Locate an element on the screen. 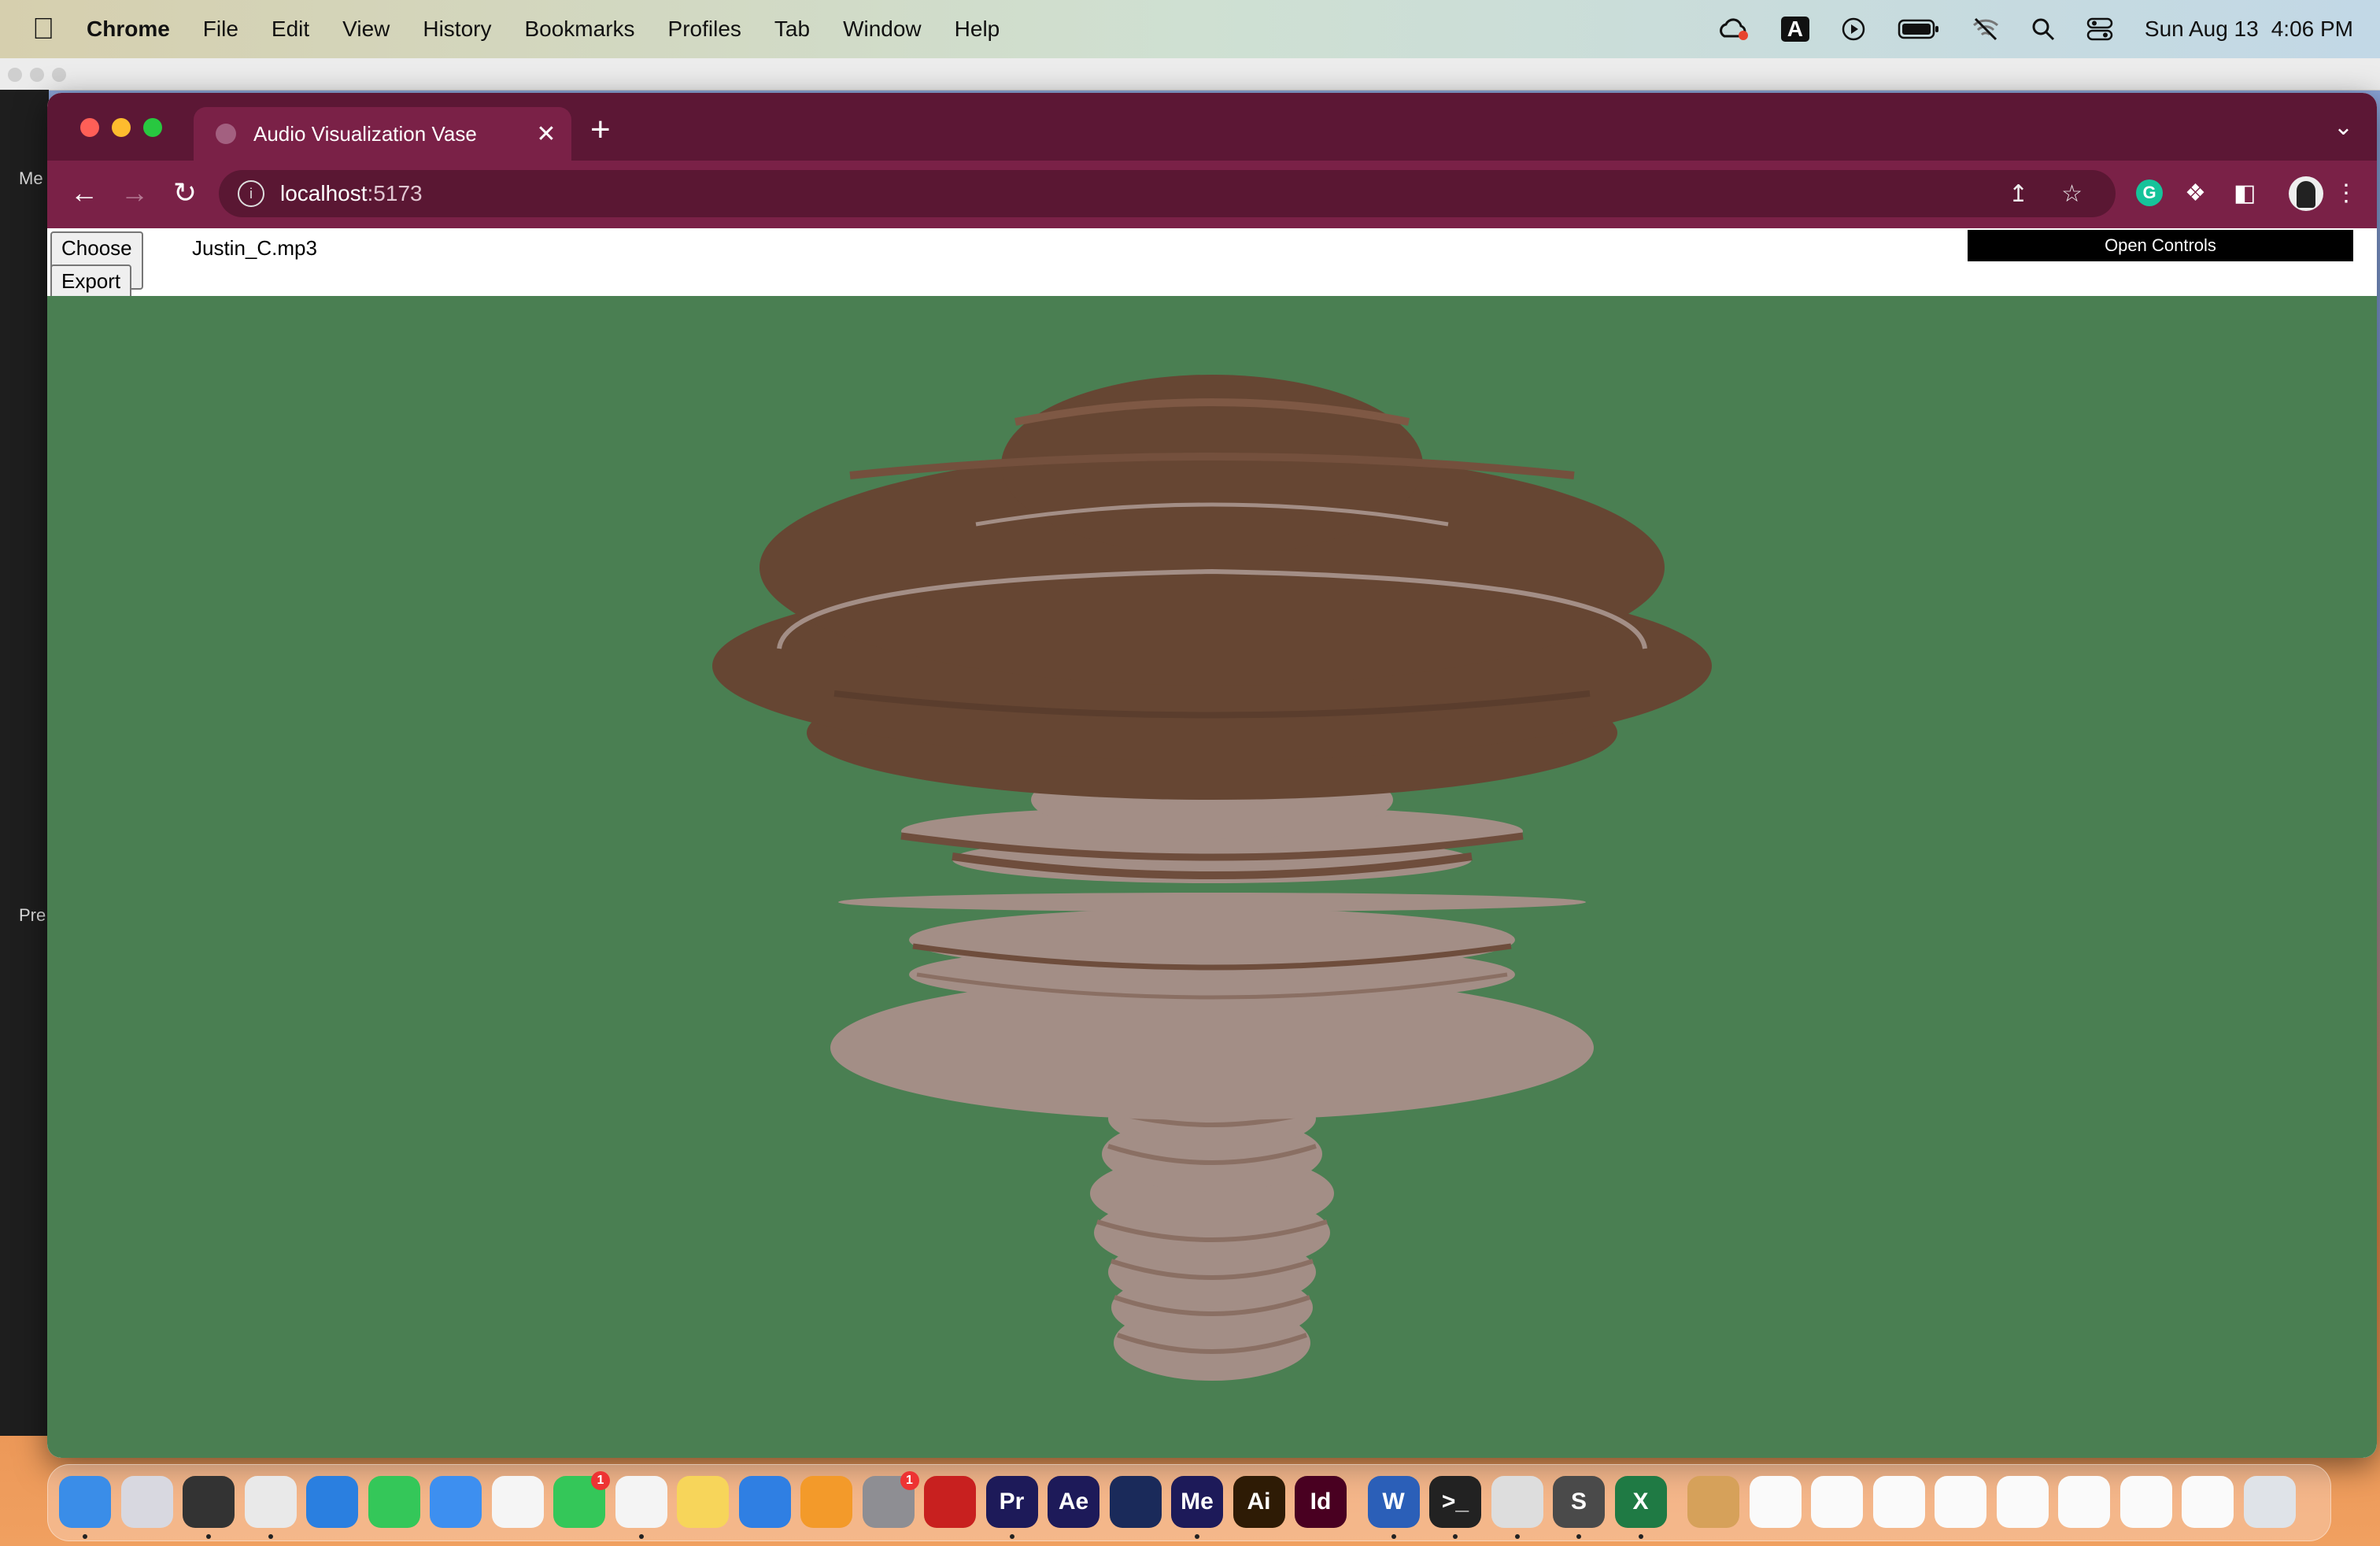 The image size is (2380, 1546). menubar-date: Sun Aug 13 is located at coordinates (2202, 29).